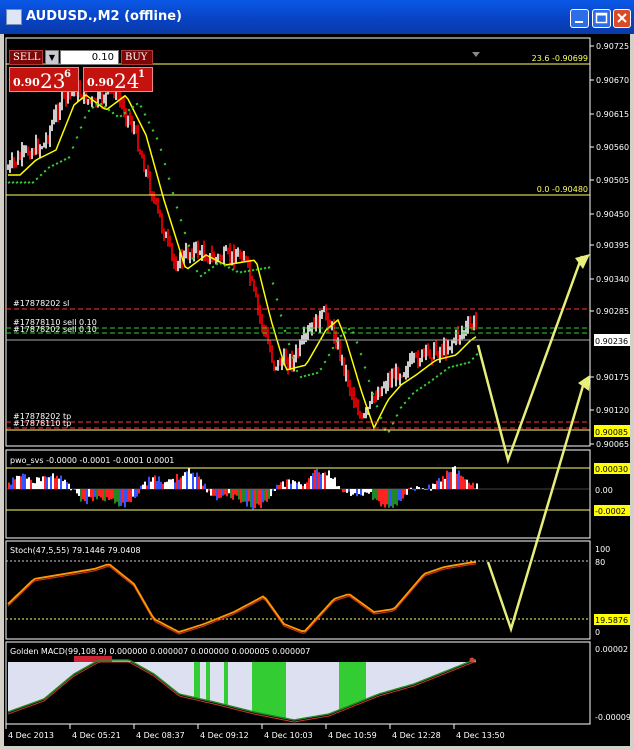 The width and height of the screenshot is (634, 750). What do you see at coordinates (612, 114) in the screenshot?
I see `price-axis-label: 0.90615` at bounding box center [612, 114].